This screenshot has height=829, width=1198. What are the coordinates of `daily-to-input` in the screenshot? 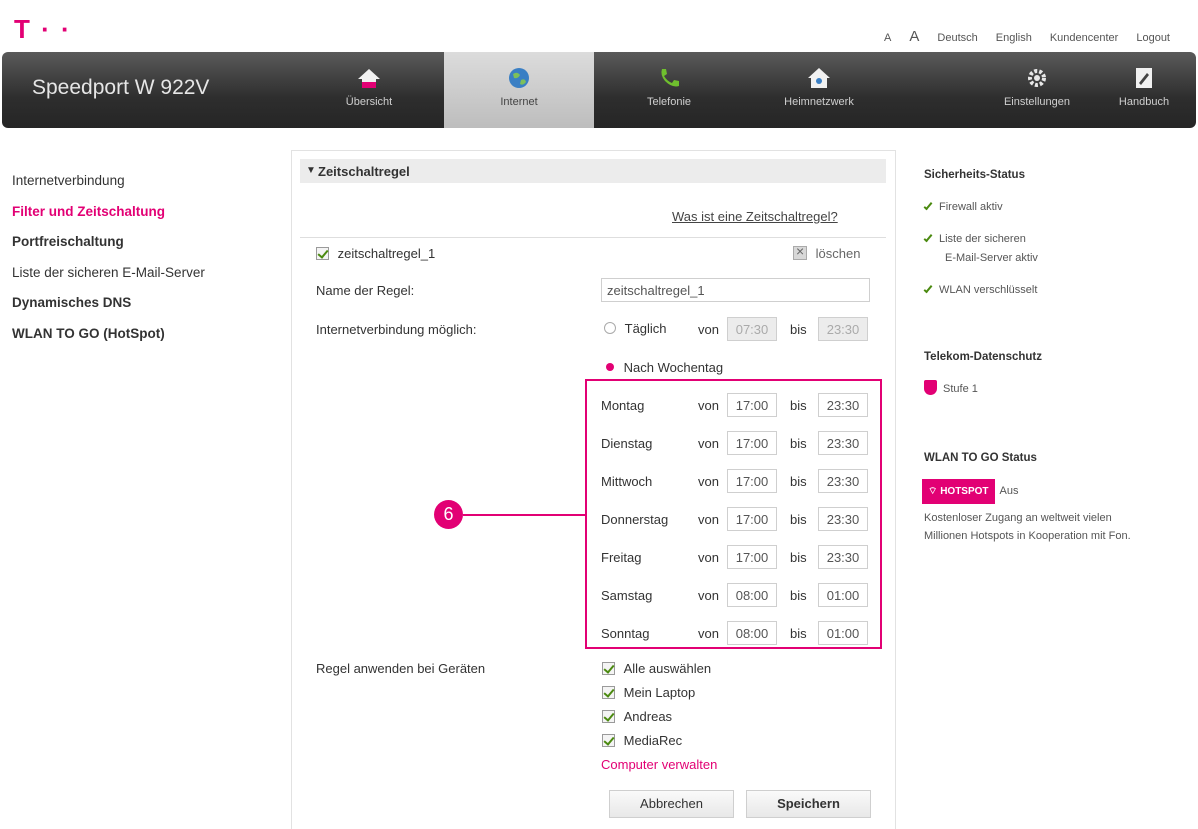 It's located at (843, 329).